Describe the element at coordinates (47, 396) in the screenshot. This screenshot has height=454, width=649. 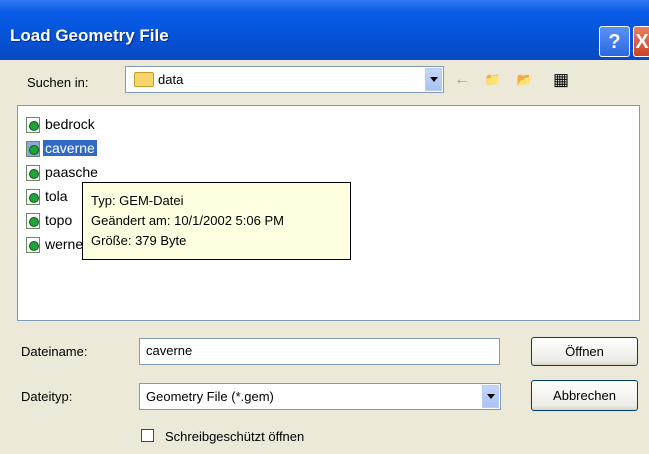
I see `filetype-label: Dateityp:` at that location.